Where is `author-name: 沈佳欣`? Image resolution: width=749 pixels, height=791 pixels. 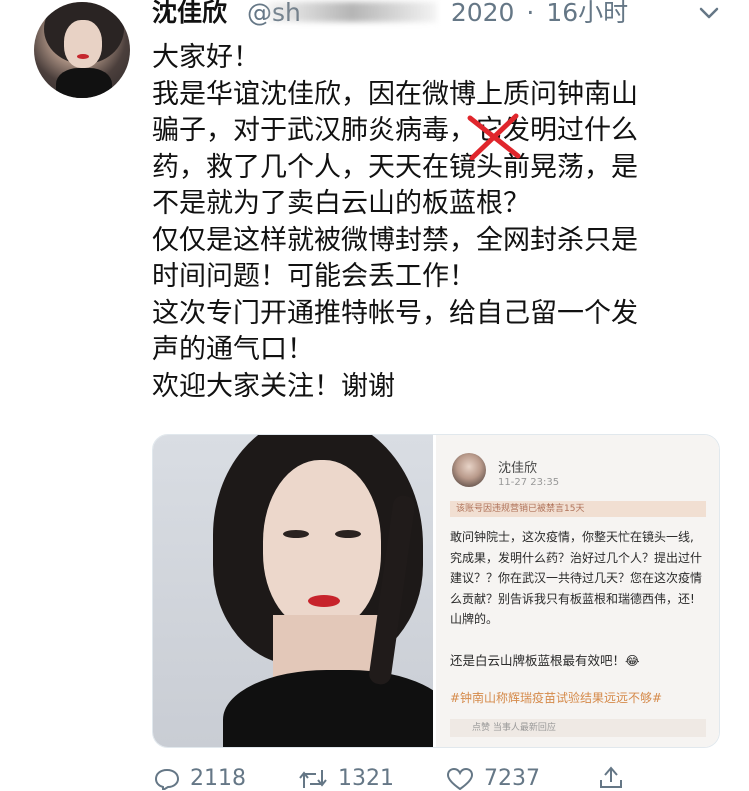
author-name: 沈佳欣 is located at coordinates (189, 13).